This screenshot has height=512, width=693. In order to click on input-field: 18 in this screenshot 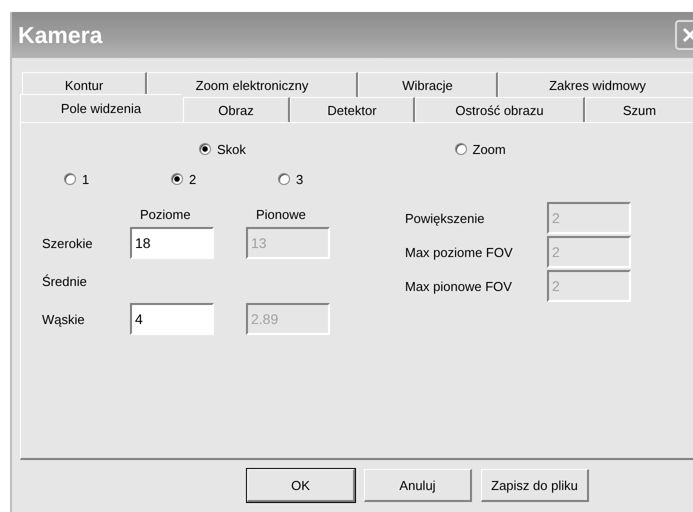, I will do `click(172, 243)`.